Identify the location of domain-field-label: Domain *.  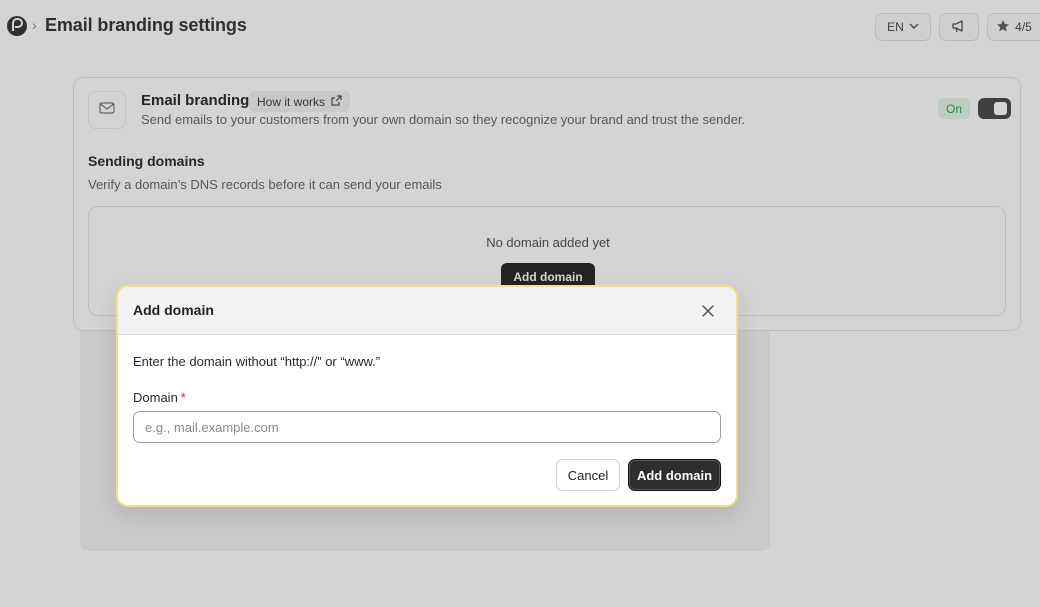
(159, 397).